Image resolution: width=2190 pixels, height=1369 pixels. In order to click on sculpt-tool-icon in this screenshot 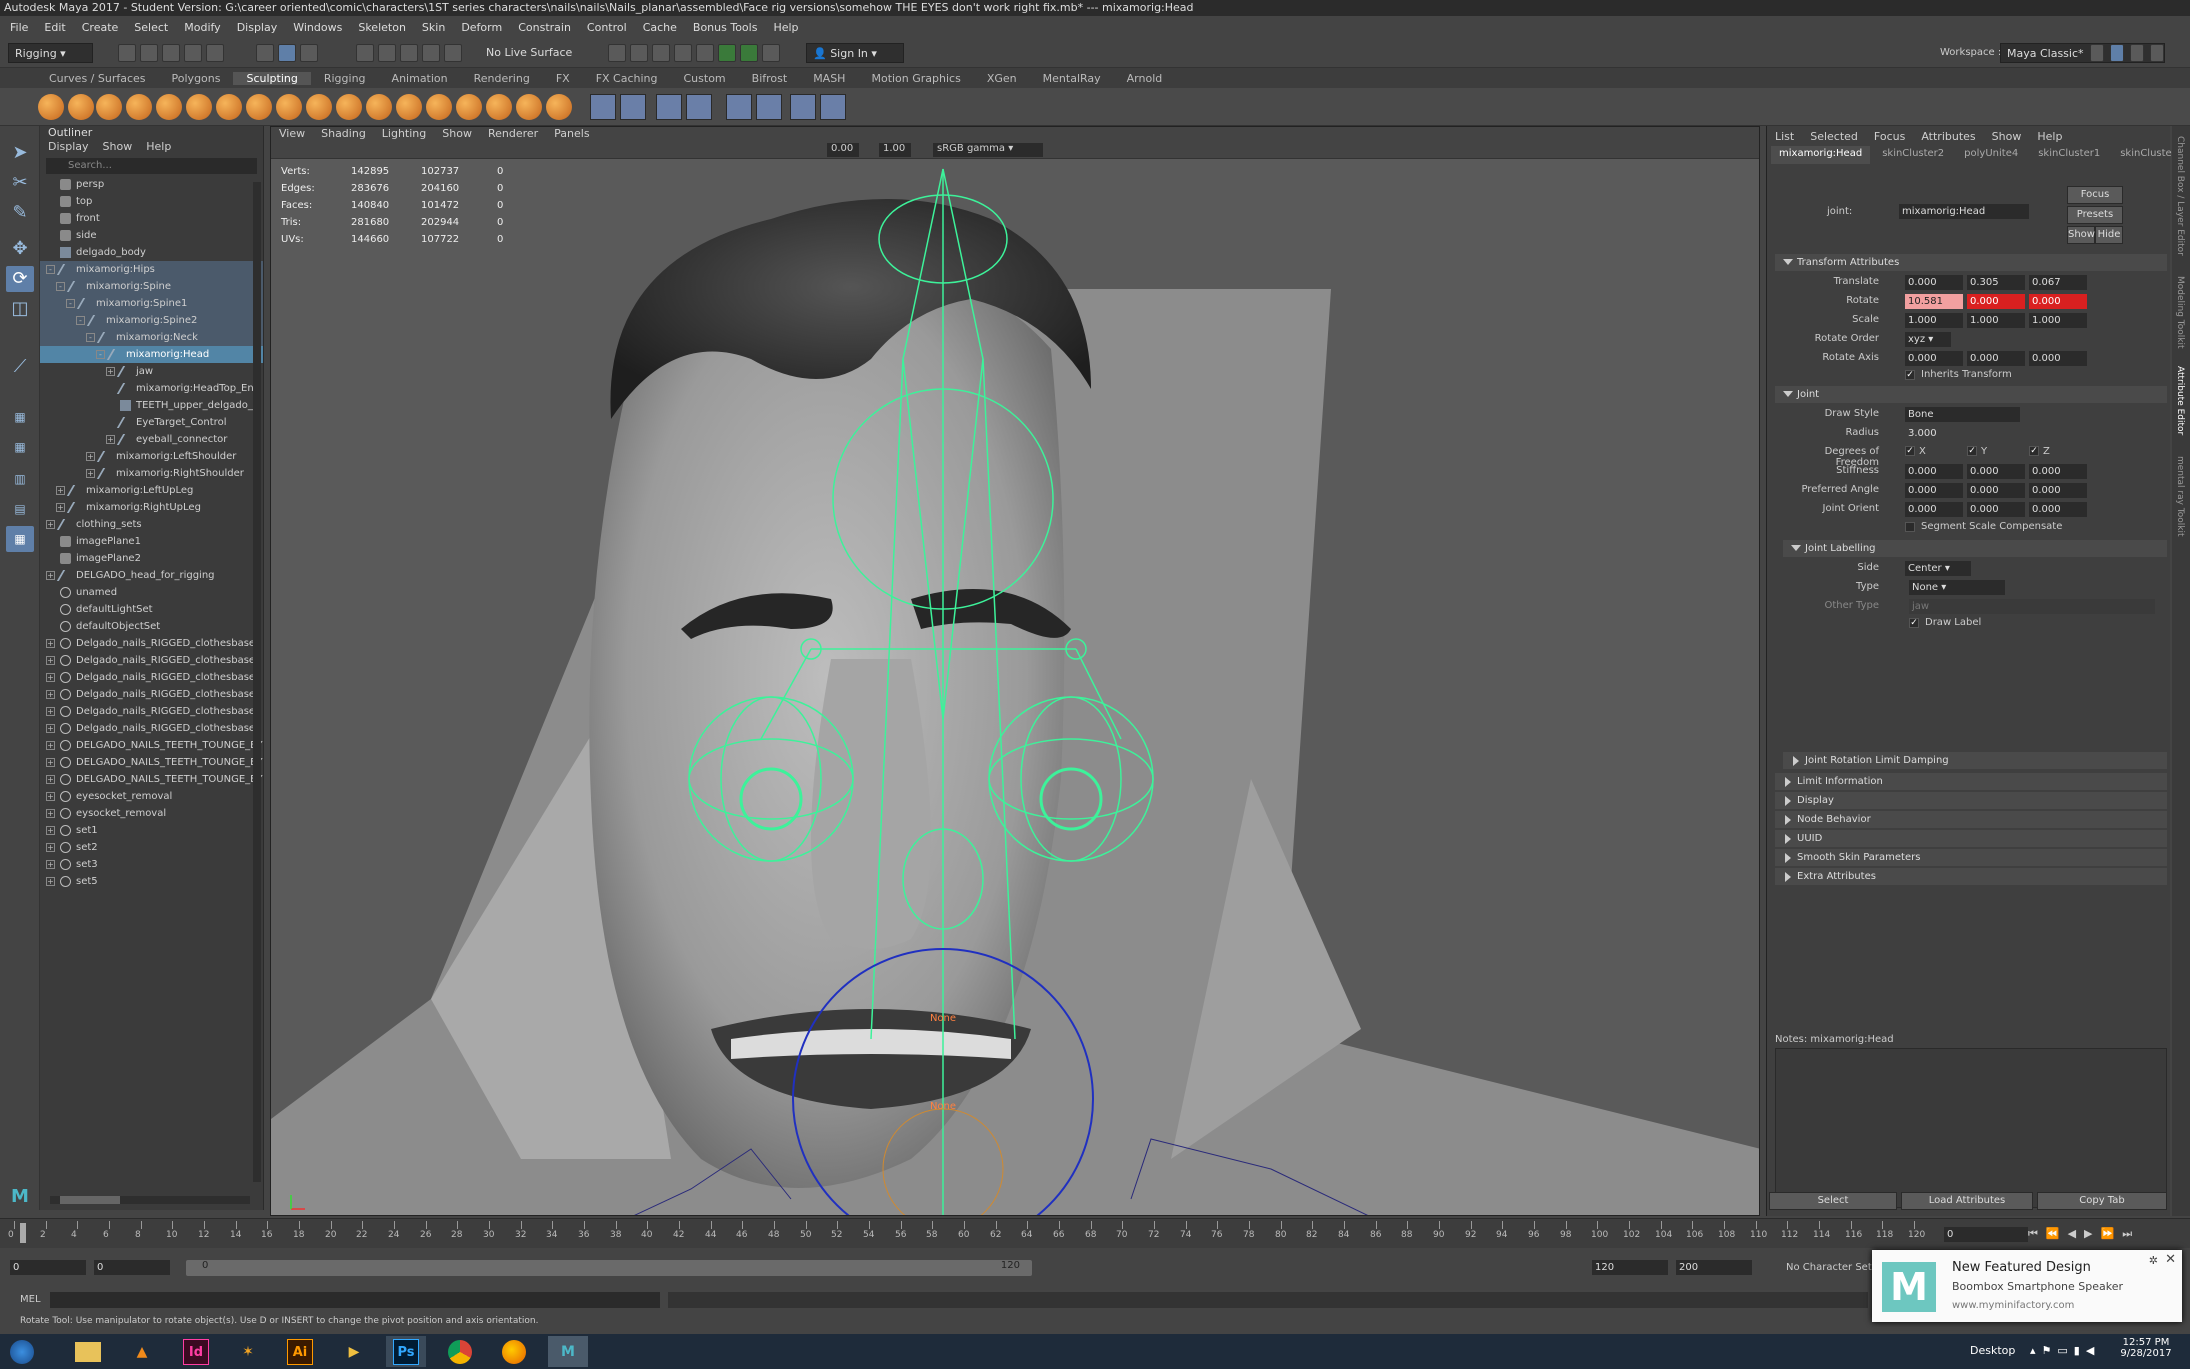, I will do `click(51, 107)`.